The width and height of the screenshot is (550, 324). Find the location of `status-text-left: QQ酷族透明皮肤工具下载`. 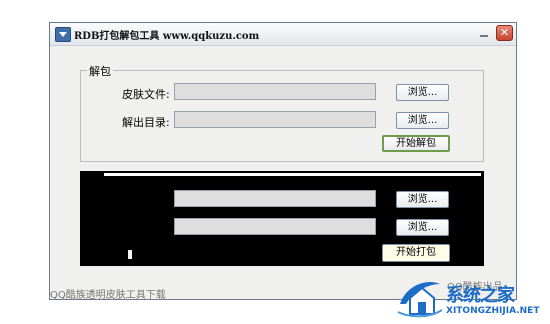

status-text-left: QQ酷族透明皮肤工具下载 is located at coordinates (108, 295).